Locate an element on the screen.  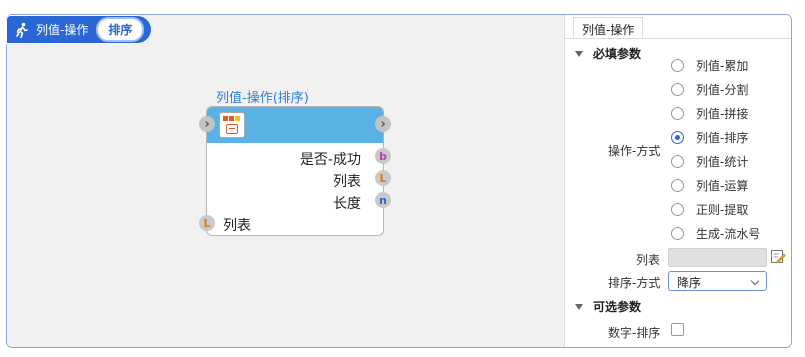
radio-serial-number: 生成-流水号 is located at coordinates (715, 233).